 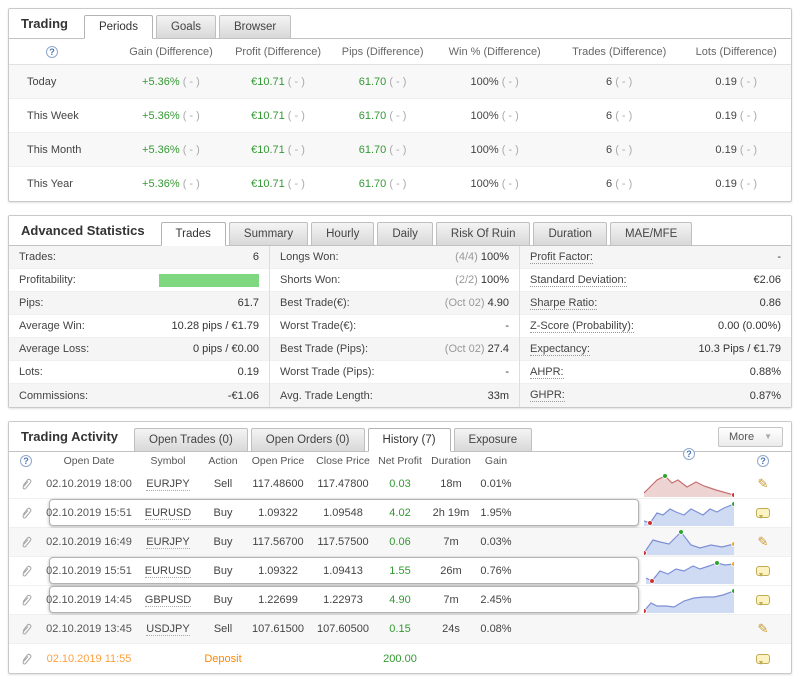 What do you see at coordinates (268, 234) in the screenshot?
I see `tab-summary: Summary` at bounding box center [268, 234].